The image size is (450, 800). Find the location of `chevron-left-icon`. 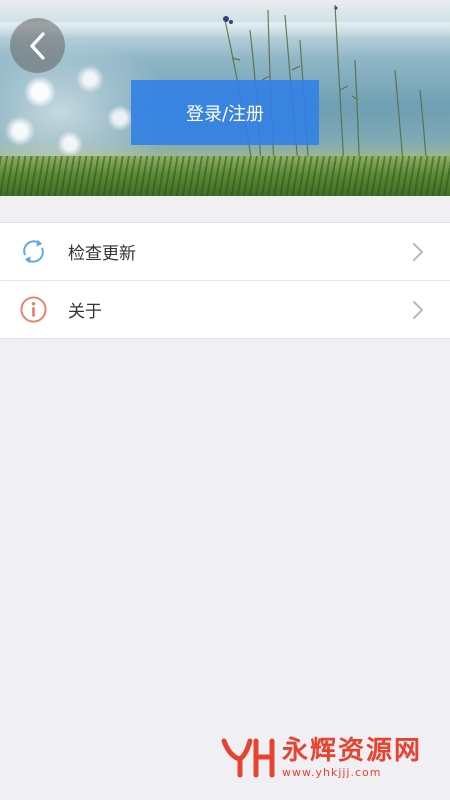

chevron-left-icon is located at coordinates (37, 45).